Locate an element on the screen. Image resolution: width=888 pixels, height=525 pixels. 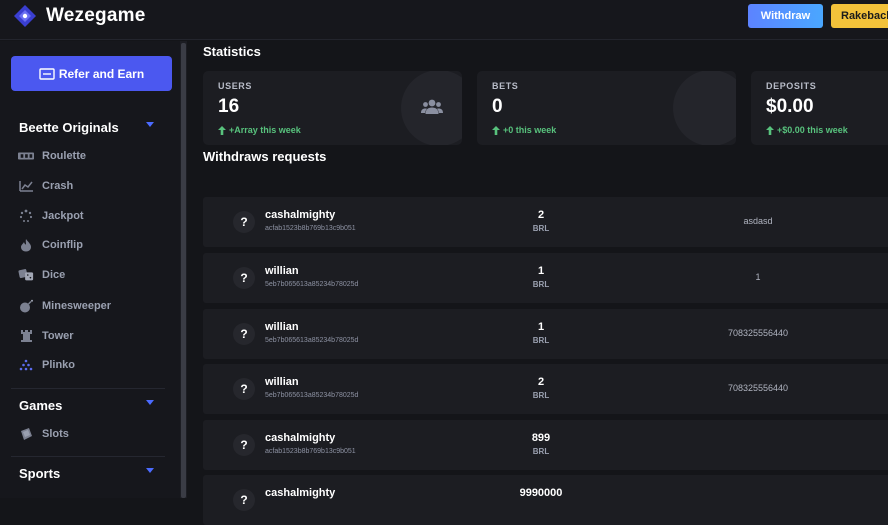
refer-and-earn-label: Refer and Earn is located at coordinates (101, 73).